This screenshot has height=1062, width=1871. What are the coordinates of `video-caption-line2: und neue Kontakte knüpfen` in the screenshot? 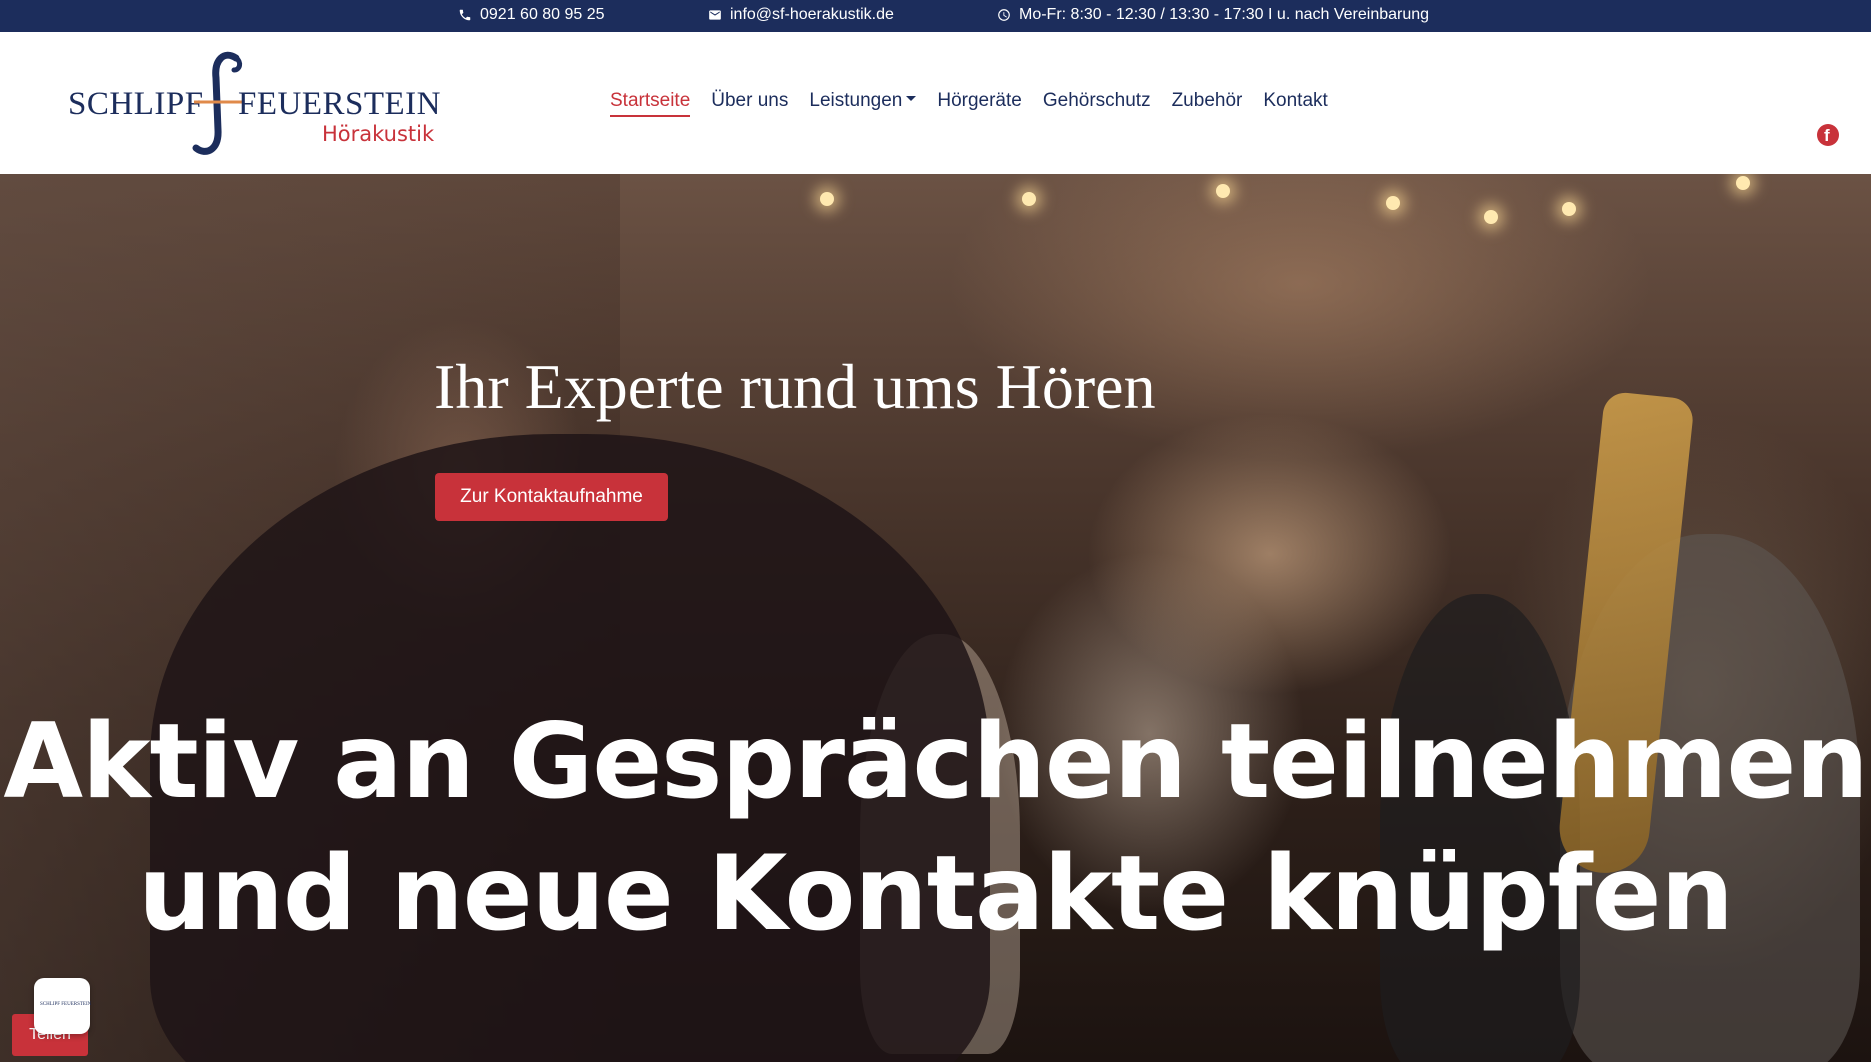 It's located at (936, 894).